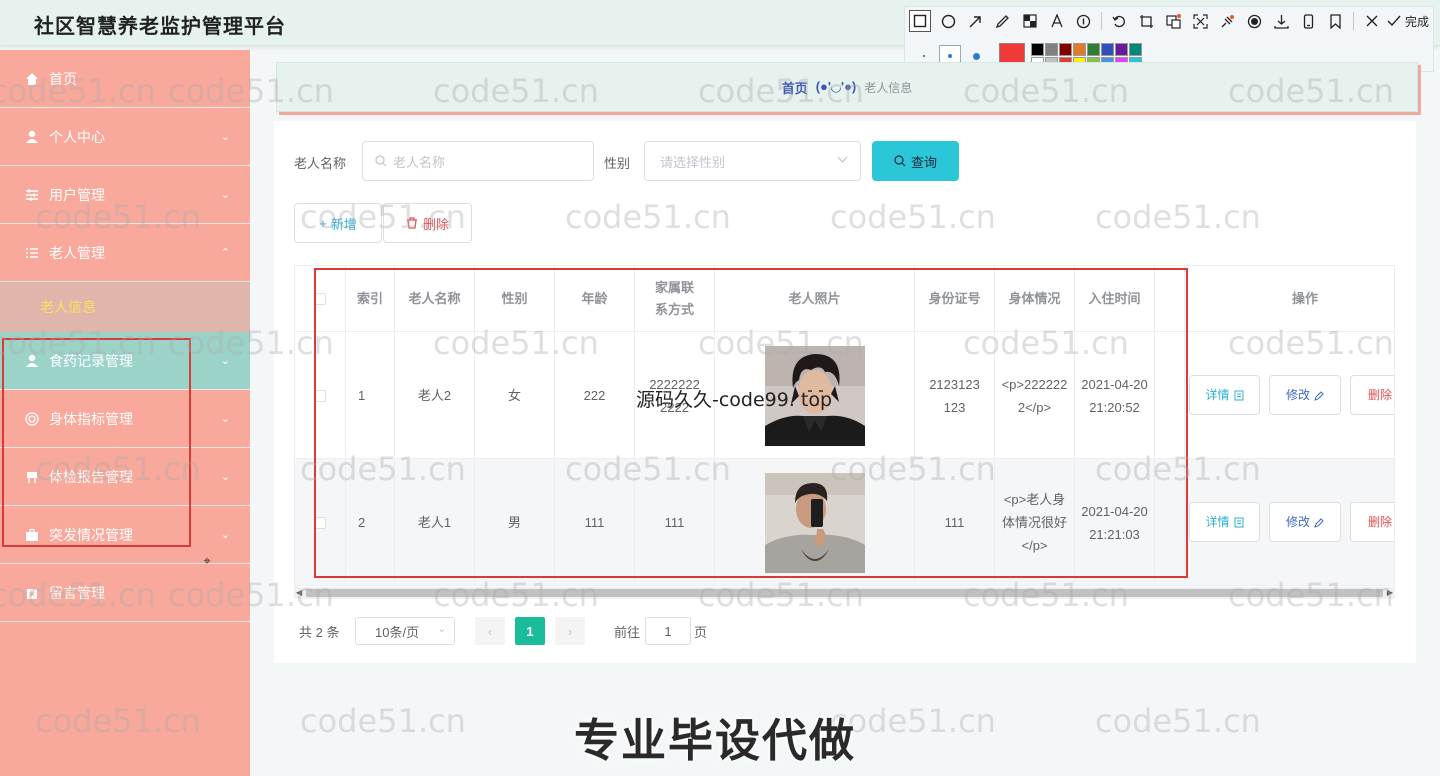 The height and width of the screenshot is (776, 1440). I want to click on page-size-select: 10条/页 ⌄, so click(405, 631).